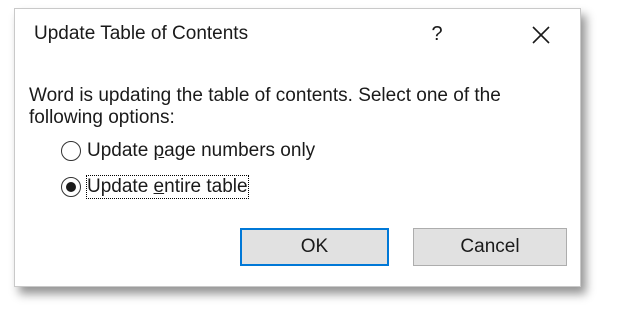  What do you see at coordinates (167, 187) in the screenshot?
I see `option-label: Update entire table` at bounding box center [167, 187].